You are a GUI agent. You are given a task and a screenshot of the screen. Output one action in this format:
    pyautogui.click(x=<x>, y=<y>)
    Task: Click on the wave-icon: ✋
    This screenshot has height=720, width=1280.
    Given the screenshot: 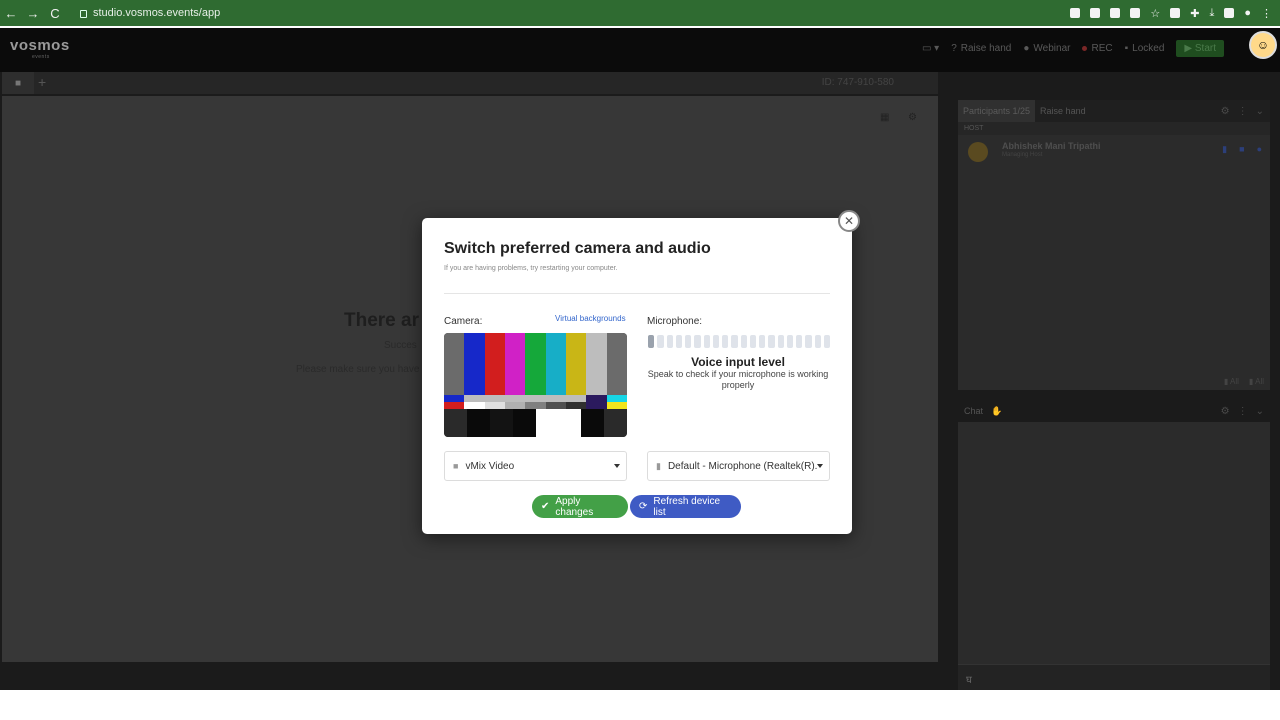 What is the action you would take?
    pyautogui.click(x=997, y=410)
    